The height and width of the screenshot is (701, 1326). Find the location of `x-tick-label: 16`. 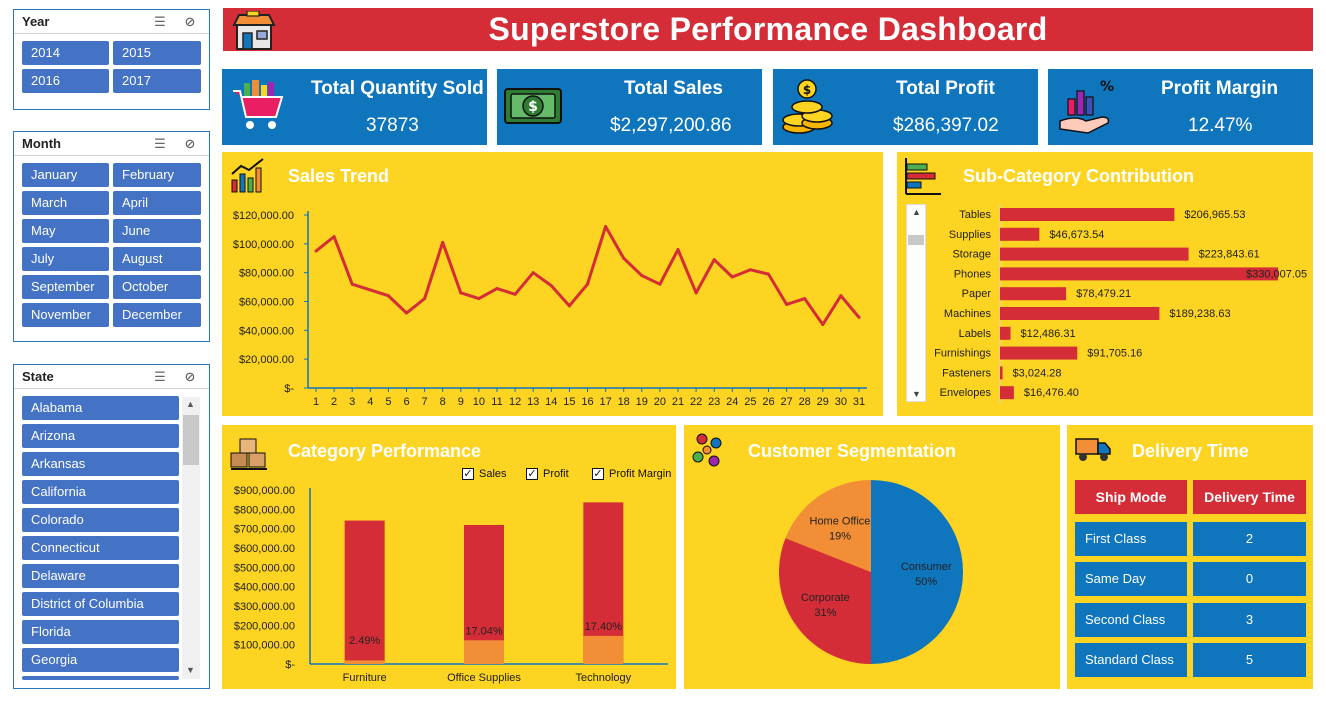

x-tick-label: 16 is located at coordinates (587, 402).